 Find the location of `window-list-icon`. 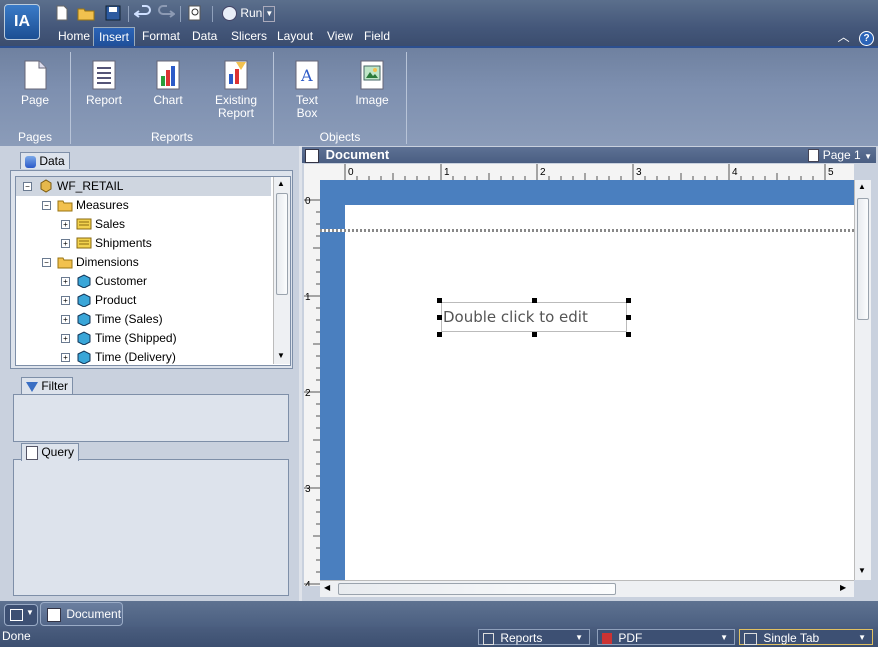

window-list-icon is located at coordinates (16, 615).